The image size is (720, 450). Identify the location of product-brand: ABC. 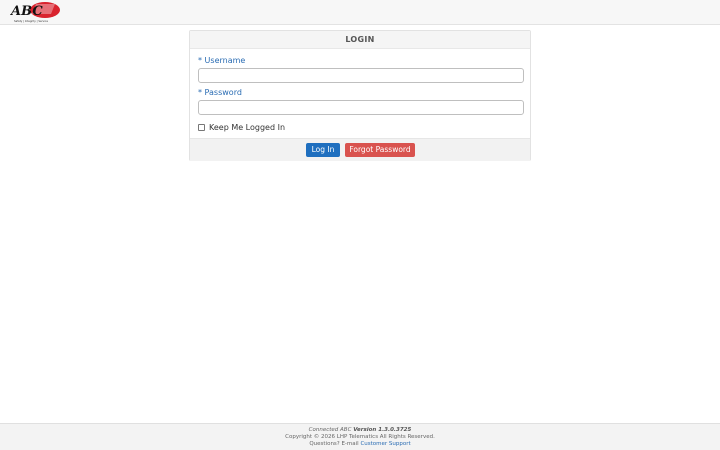
(346, 430).